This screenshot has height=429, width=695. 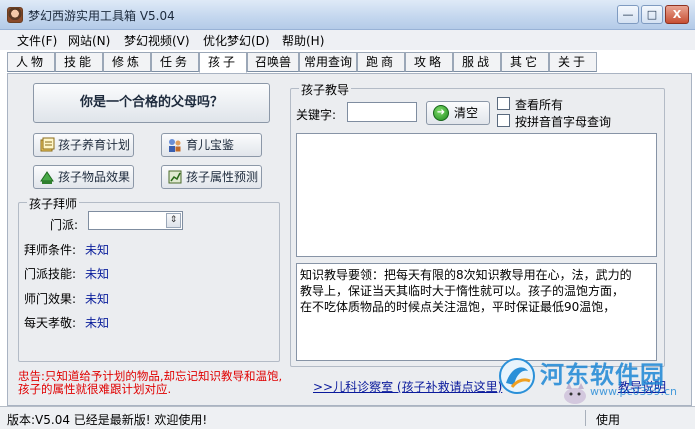 I want to click on watermark-url: www.pc0359.cn, so click(x=634, y=391).